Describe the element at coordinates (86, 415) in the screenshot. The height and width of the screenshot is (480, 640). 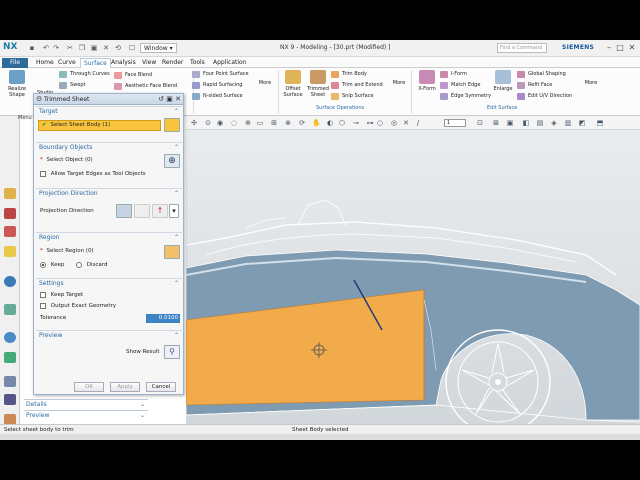
I see `preview-panel-header: Preview ⌄` at that location.